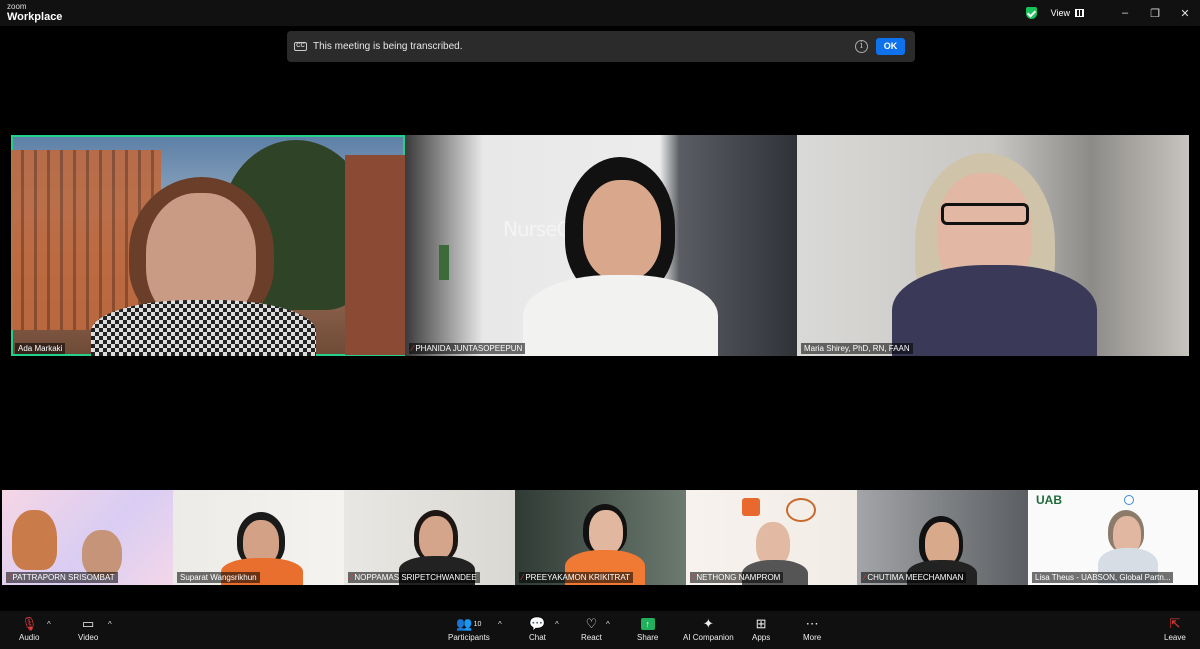 The width and height of the screenshot is (1200, 649). I want to click on strip-tile-noppamas: ⁄ NOPPAMAS SRIPETCHWANDEE, so click(429, 537).